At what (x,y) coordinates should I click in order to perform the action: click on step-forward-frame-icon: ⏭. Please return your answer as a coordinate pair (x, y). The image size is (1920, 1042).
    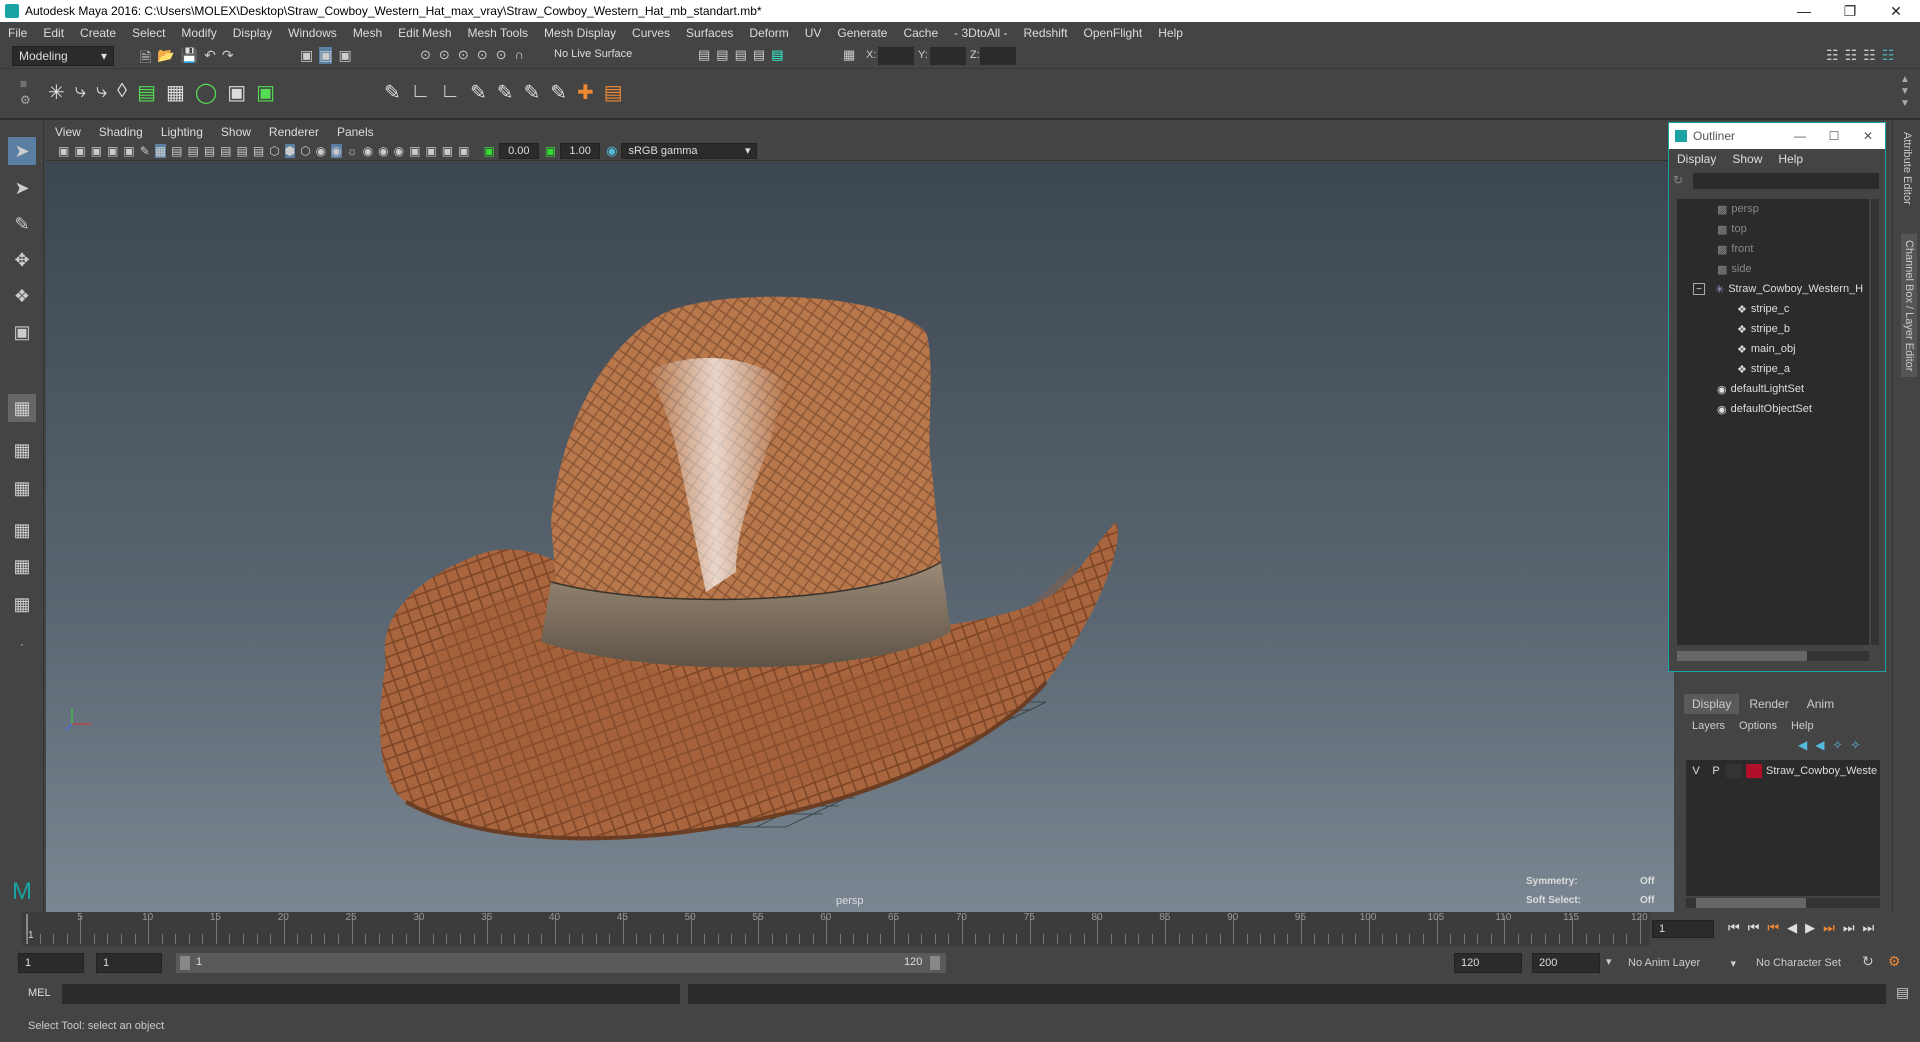
    Looking at the image, I should click on (1829, 928).